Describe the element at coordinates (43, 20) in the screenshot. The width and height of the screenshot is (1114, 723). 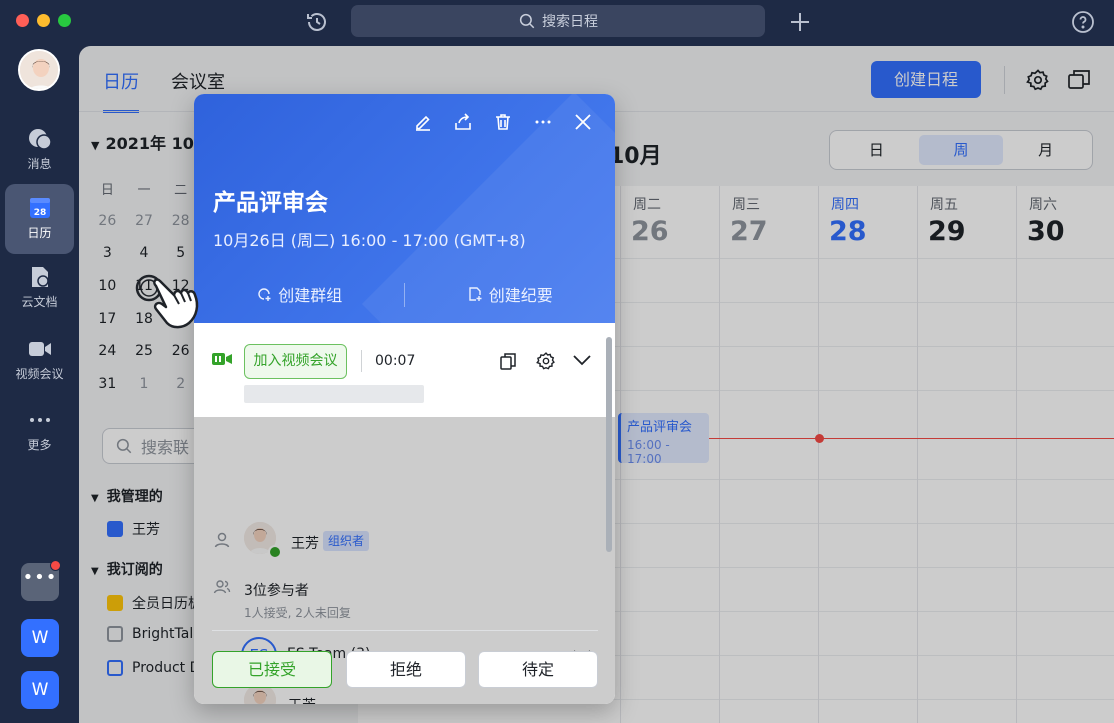
I see `minimize-window-button` at that location.